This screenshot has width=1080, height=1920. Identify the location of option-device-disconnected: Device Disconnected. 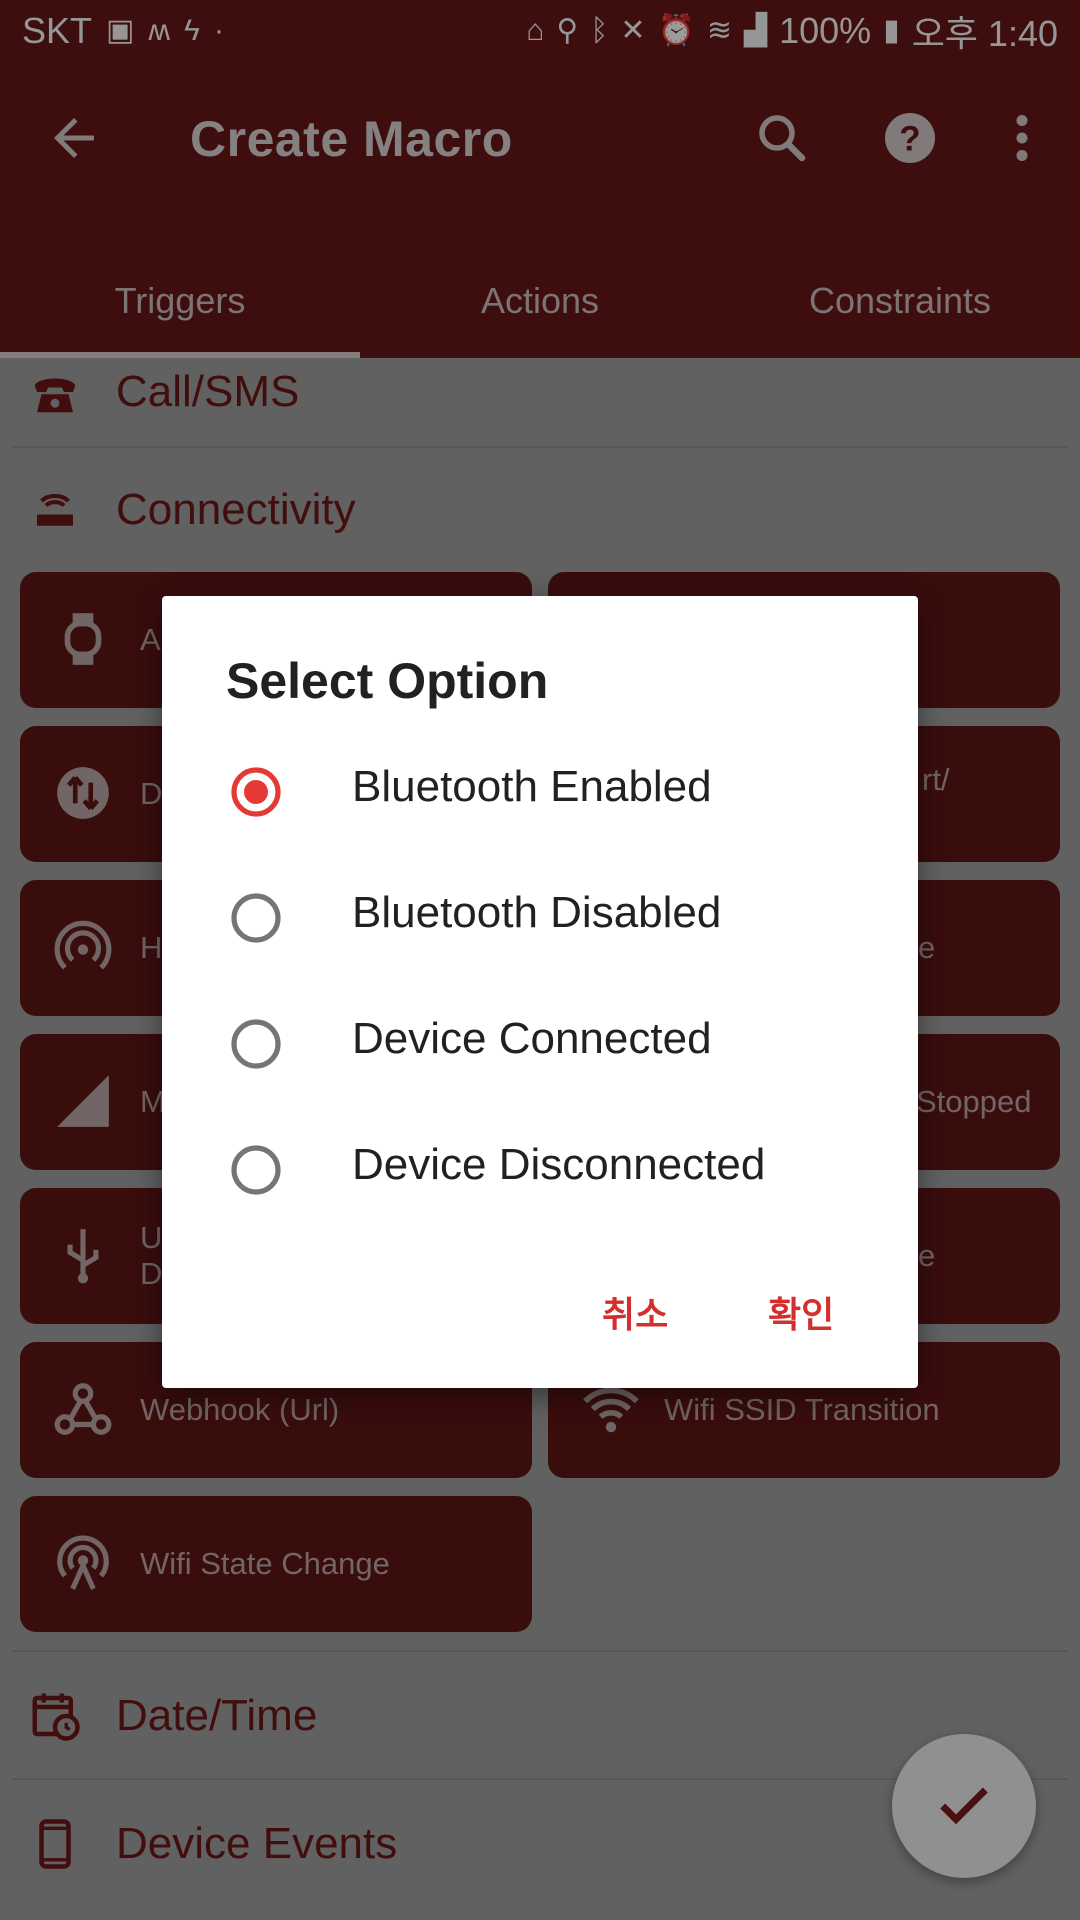
(540, 1171).